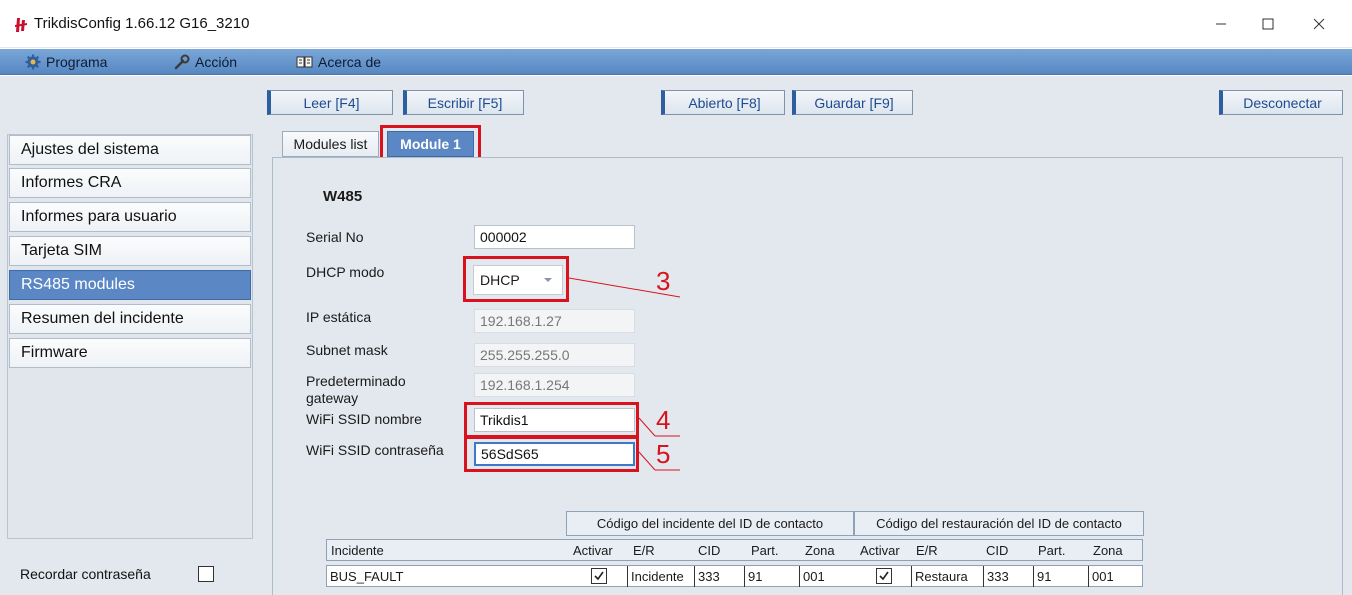  What do you see at coordinates (663, 281) in the screenshot?
I see `callout-3: 3` at bounding box center [663, 281].